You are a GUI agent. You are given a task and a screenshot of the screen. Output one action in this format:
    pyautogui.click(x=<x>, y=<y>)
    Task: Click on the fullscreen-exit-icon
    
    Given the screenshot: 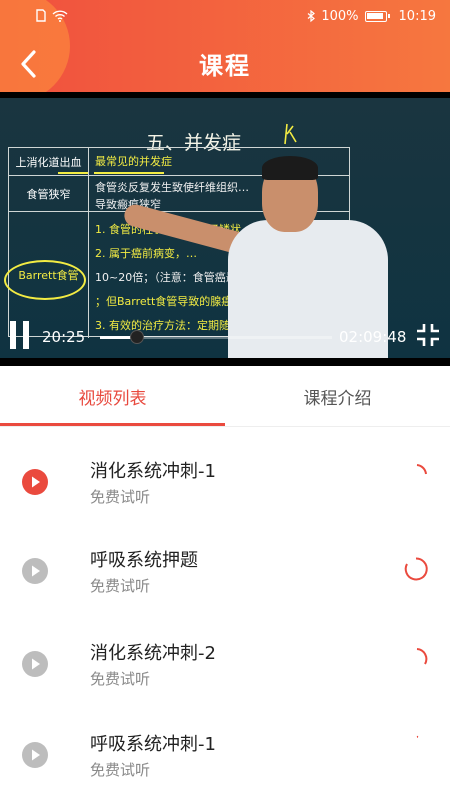 What is the action you would take?
    pyautogui.click(x=428, y=335)
    